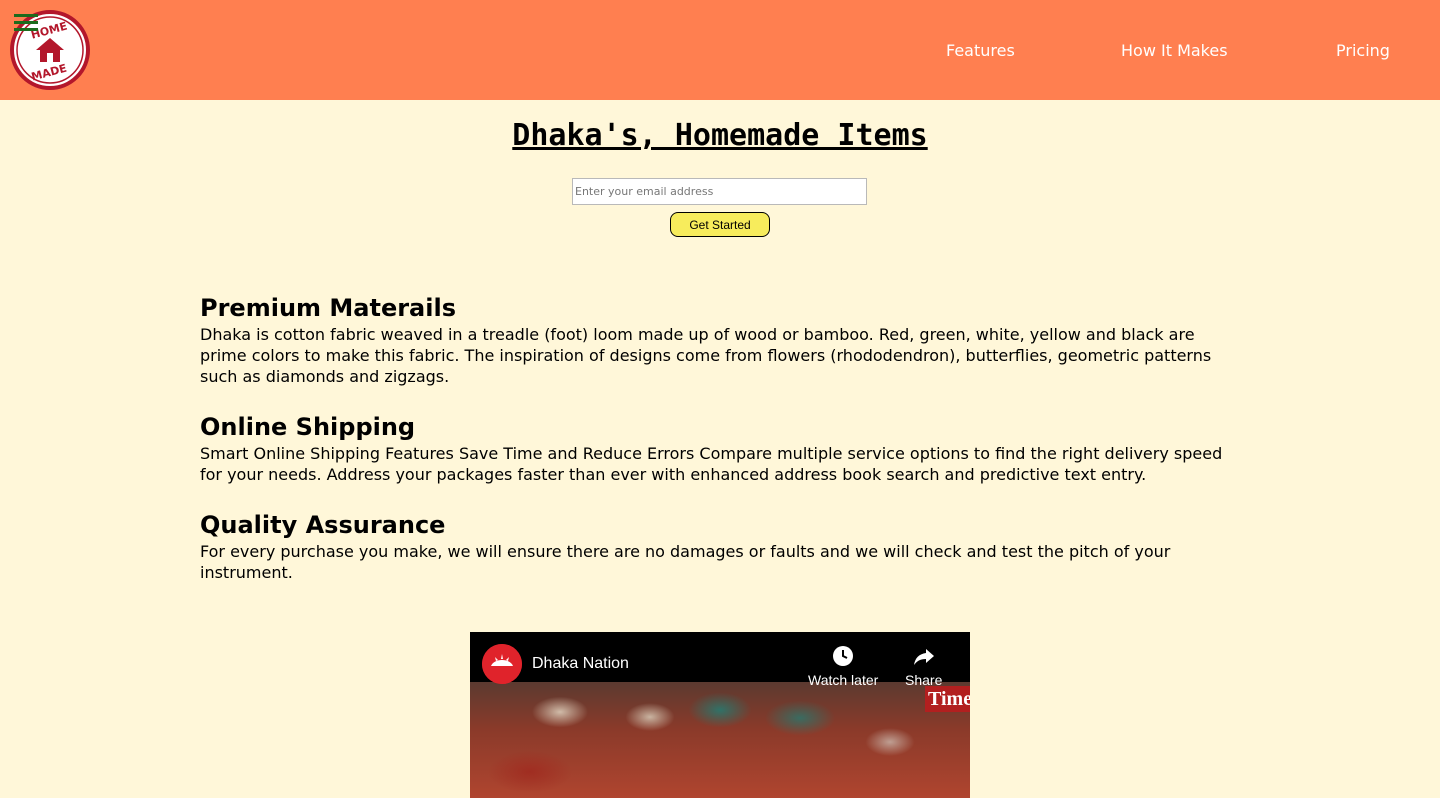 Image resolution: width=1440 pixels, height=798 pixels. I want to click on nav-link-features: Features, so click(980, 50).